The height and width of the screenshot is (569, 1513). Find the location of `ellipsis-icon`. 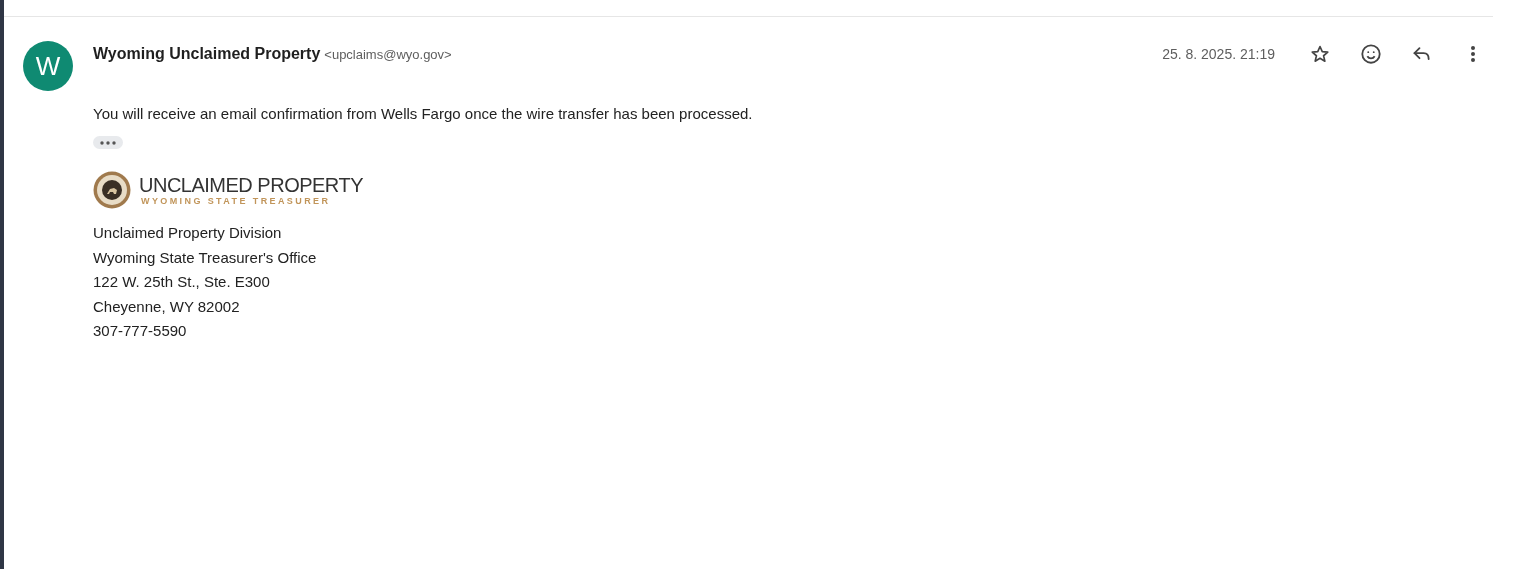

ellipsis-icon is located at coordinates (108, 142).